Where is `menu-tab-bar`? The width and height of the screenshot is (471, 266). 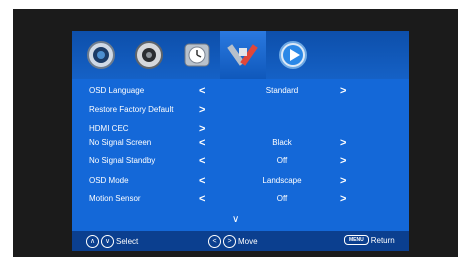 menu-tab-bar is located at coordinates (240, 55).